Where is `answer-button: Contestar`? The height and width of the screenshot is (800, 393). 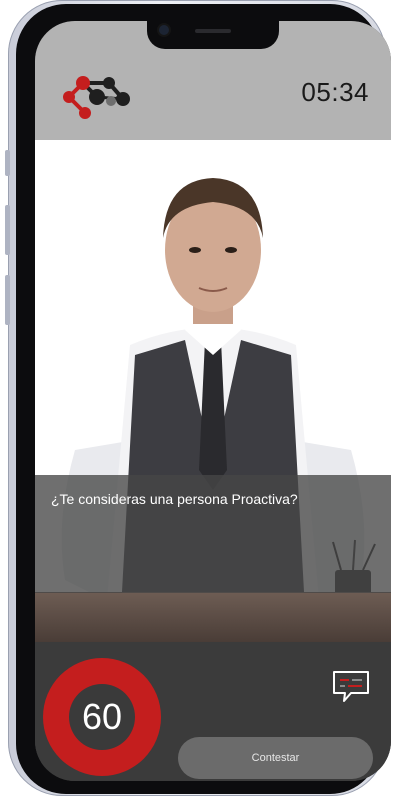 answer-button: Contestar is located at coordinates (275, 758).